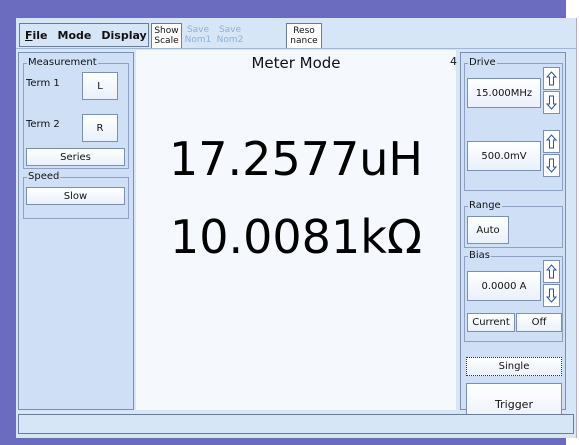  Describe the element at coordinates (514, 366) in the screenshot. I see `trigger-mode-button: Single` at that location.